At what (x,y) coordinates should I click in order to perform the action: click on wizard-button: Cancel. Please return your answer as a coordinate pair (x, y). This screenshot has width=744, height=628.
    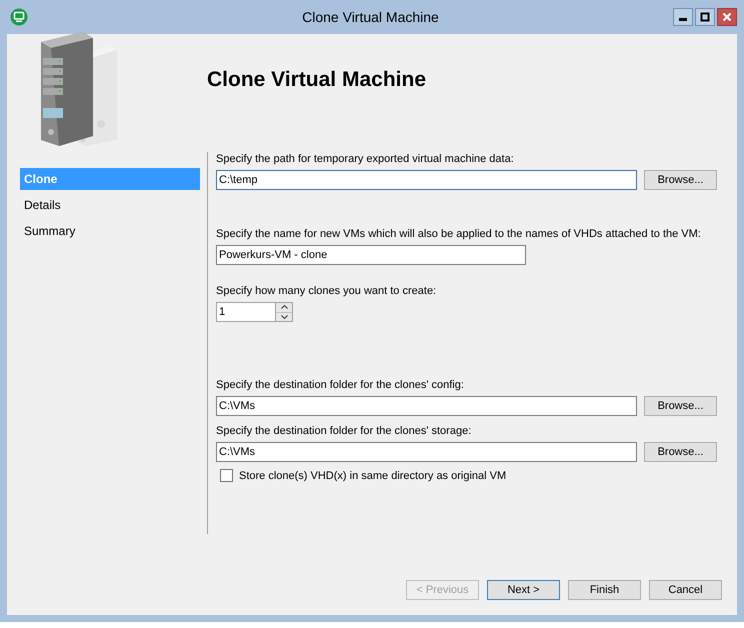
    Looking at the image, I should click on (685, 590).